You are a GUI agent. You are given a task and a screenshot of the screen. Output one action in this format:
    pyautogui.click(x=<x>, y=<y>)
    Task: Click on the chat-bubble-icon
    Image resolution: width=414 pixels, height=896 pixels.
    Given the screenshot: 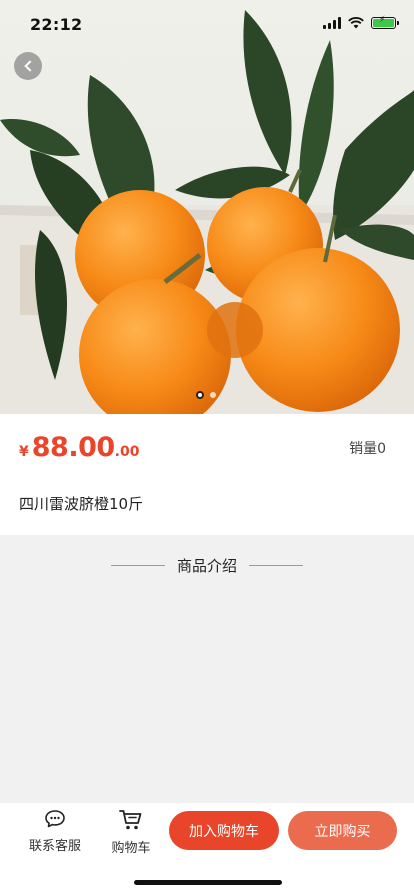 What is the action you would take?
    pyautogui.click(x=55, y=819)
    